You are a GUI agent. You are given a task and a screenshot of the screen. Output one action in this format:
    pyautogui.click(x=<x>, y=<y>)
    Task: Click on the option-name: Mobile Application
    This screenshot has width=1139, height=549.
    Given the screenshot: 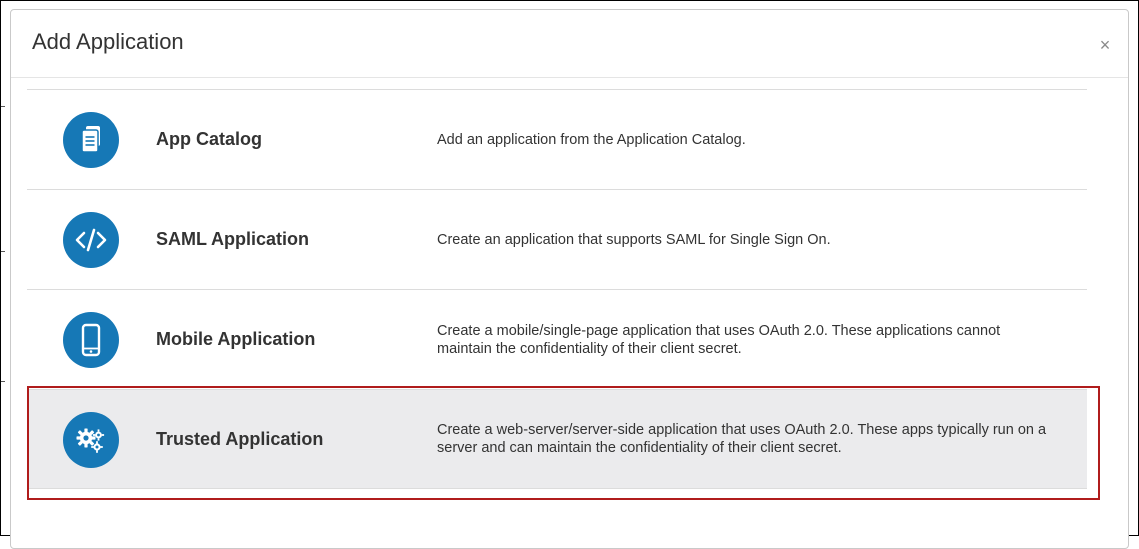 What is the action you would take?
    pyautogui.click(x=236, y=339)
    